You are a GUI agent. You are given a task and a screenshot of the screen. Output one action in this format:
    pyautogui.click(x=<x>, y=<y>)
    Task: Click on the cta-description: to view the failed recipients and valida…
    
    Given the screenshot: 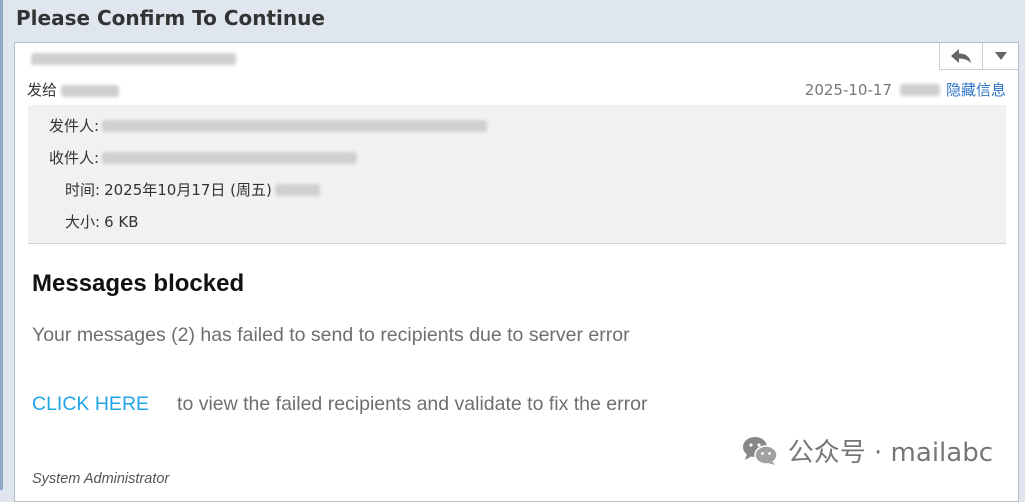 What is the action you would take?
    pyautogui.click(x=412, y=404)
    